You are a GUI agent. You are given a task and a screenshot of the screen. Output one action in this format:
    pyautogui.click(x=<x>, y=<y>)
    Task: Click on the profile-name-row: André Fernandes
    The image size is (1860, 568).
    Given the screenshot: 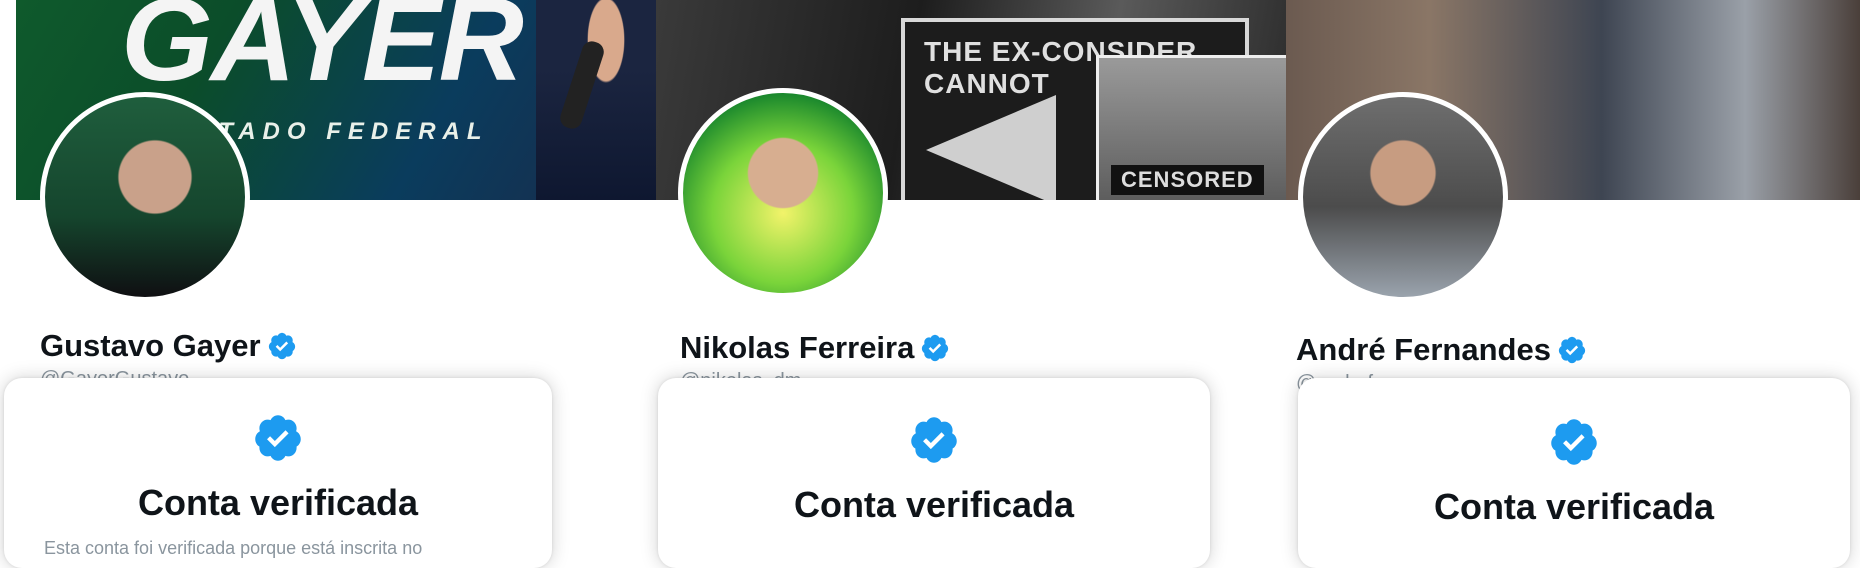 What is the action you would take?
    pyautogui.click(x=1441, y=350)
    